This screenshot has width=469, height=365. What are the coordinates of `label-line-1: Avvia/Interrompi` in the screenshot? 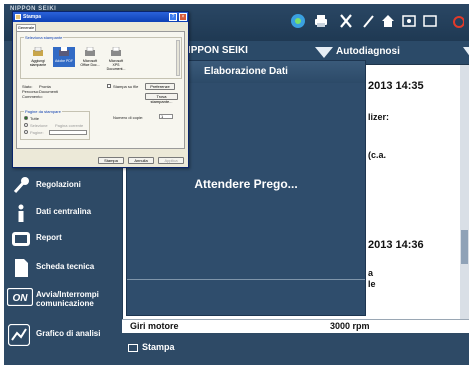 It's located at (67, 294).